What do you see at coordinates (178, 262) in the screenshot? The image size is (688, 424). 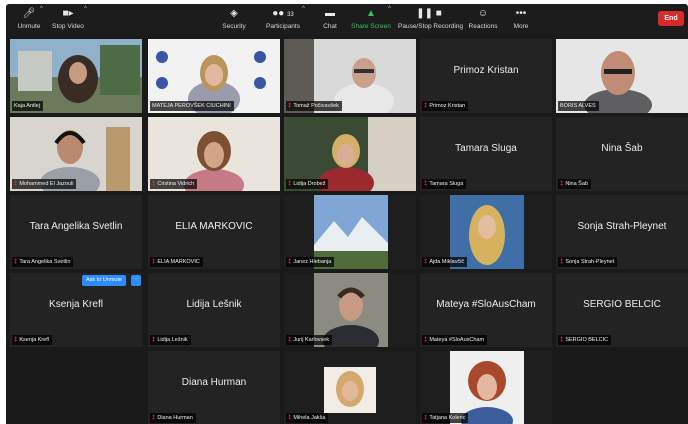 I see `participant-name-text: ELIA MARKOVIC` at bounding box center [178, 262].